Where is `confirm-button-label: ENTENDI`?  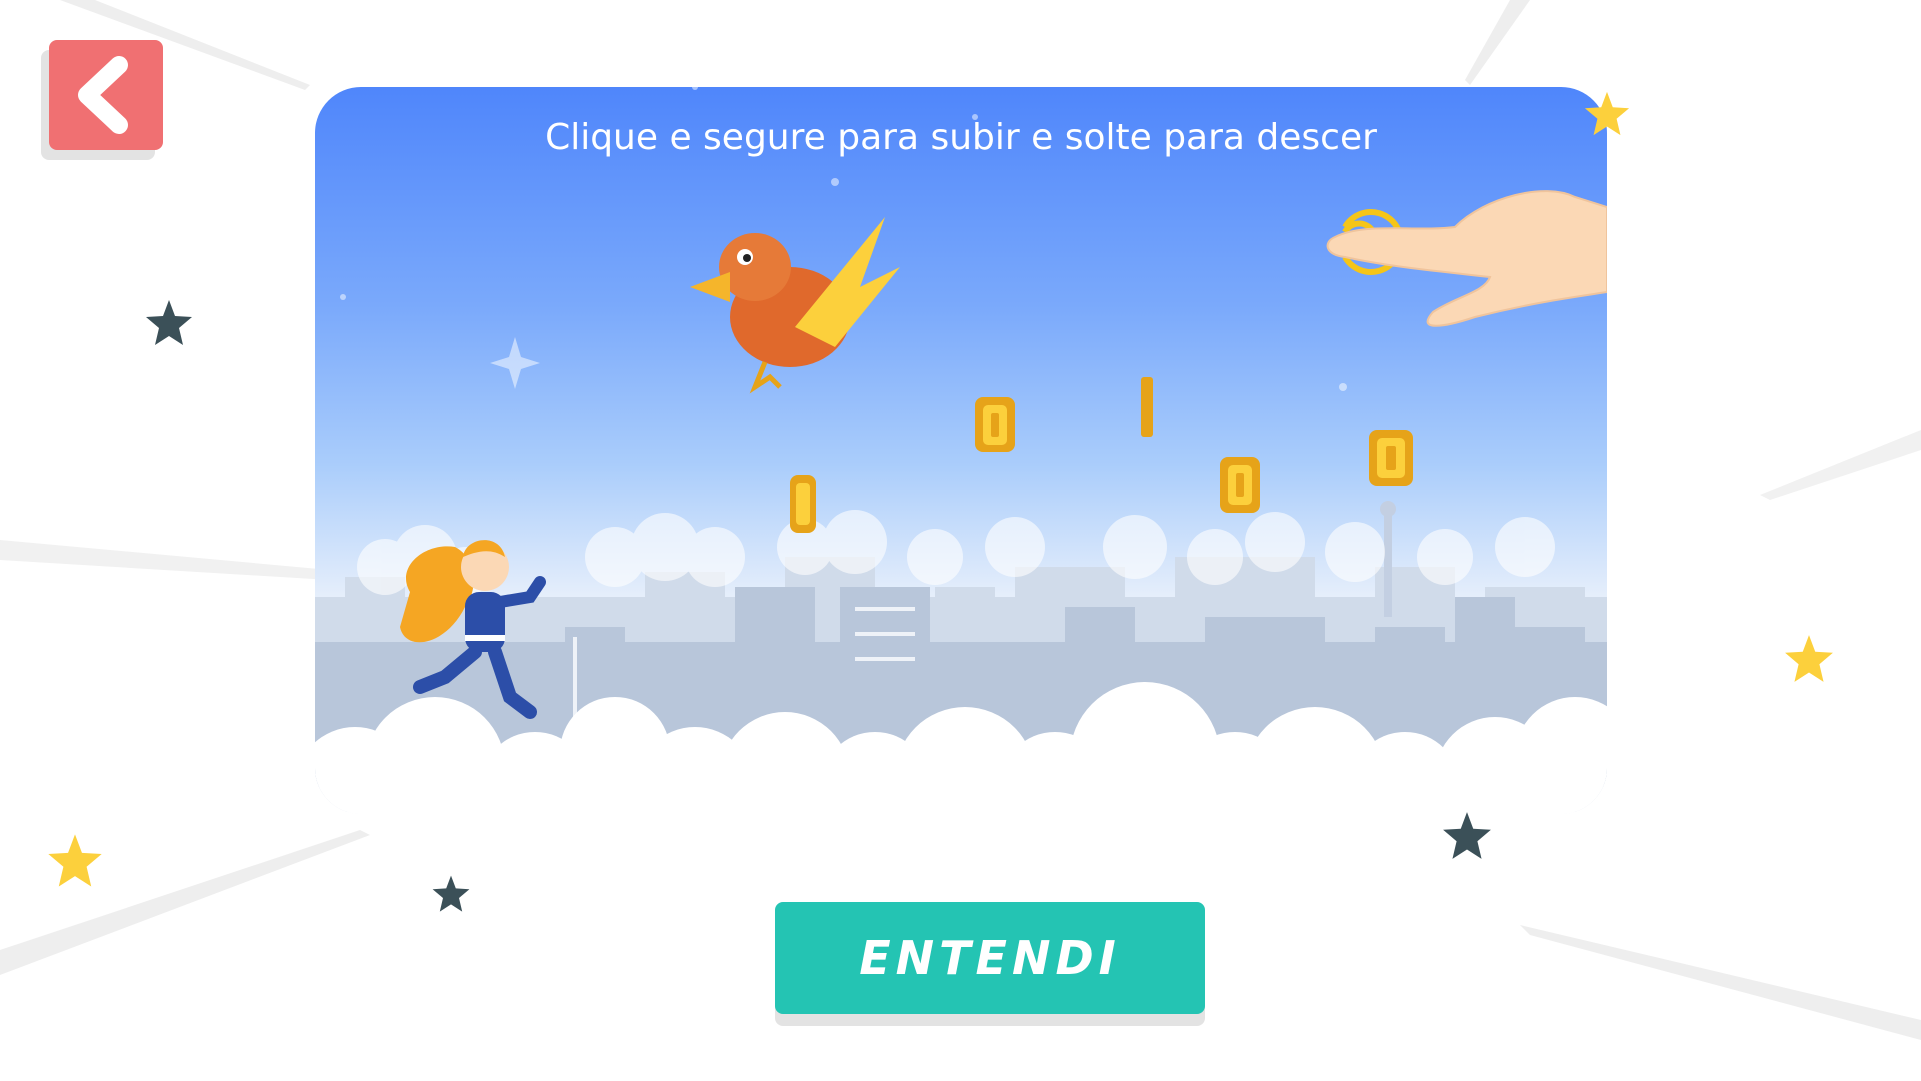 confirm-button-label: ENTENDI is located at coordinates (990, 958).